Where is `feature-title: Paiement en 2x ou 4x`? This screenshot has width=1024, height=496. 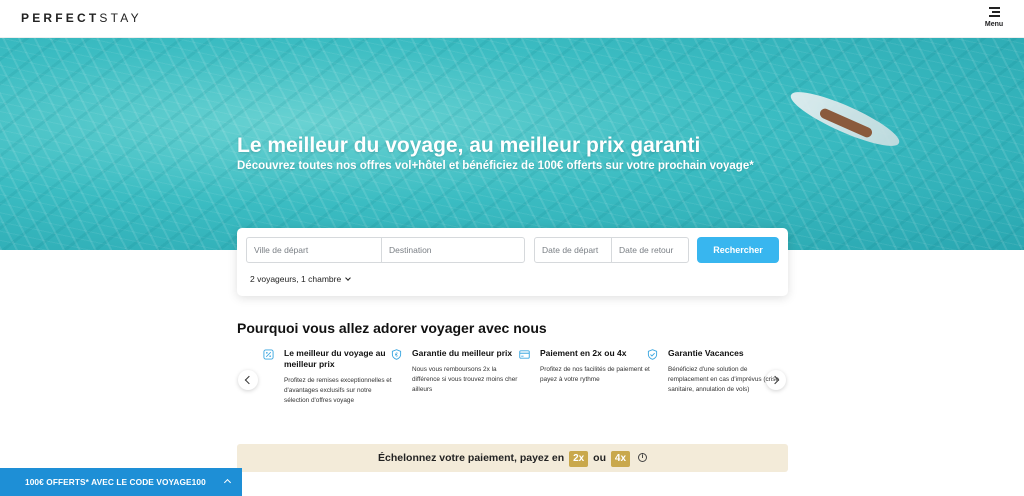
feature-title: Paiement en 2x ou 4x is located at coordinates (583, 353).